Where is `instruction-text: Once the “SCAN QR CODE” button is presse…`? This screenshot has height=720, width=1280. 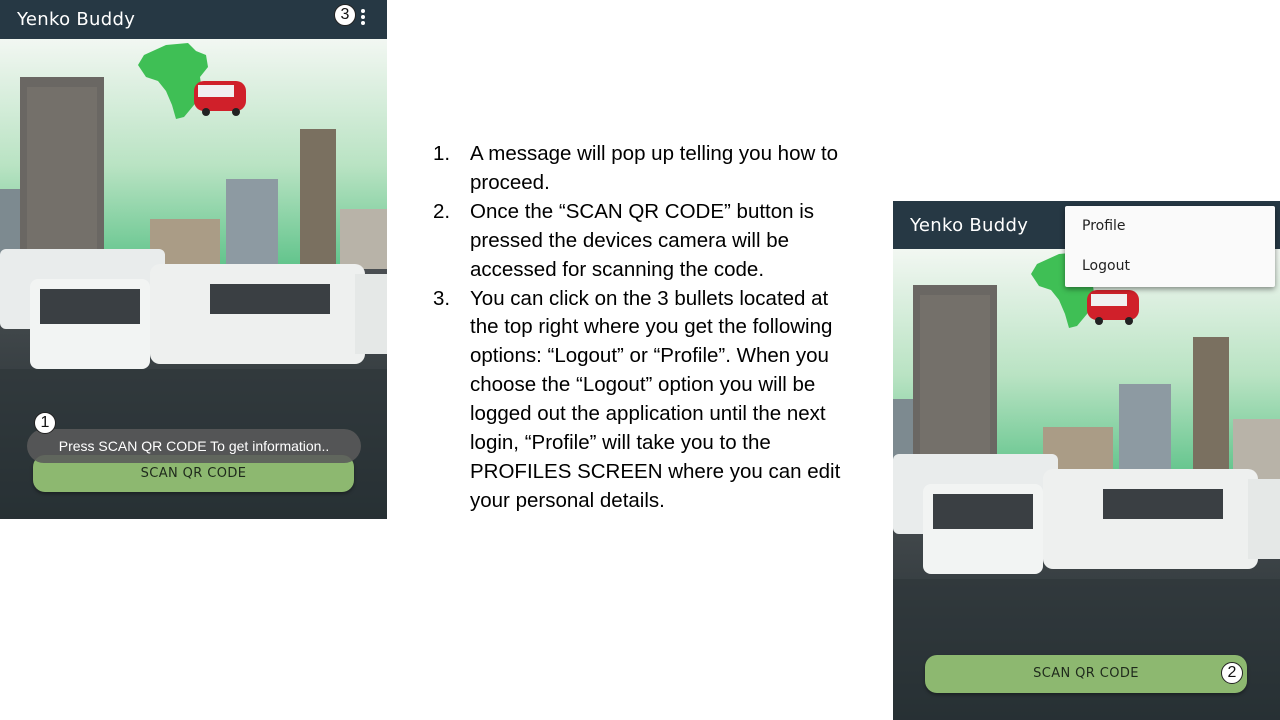
instruction-text: Once the “SCAN QR CODE” button is presse… is located at coordinates (642, 240).